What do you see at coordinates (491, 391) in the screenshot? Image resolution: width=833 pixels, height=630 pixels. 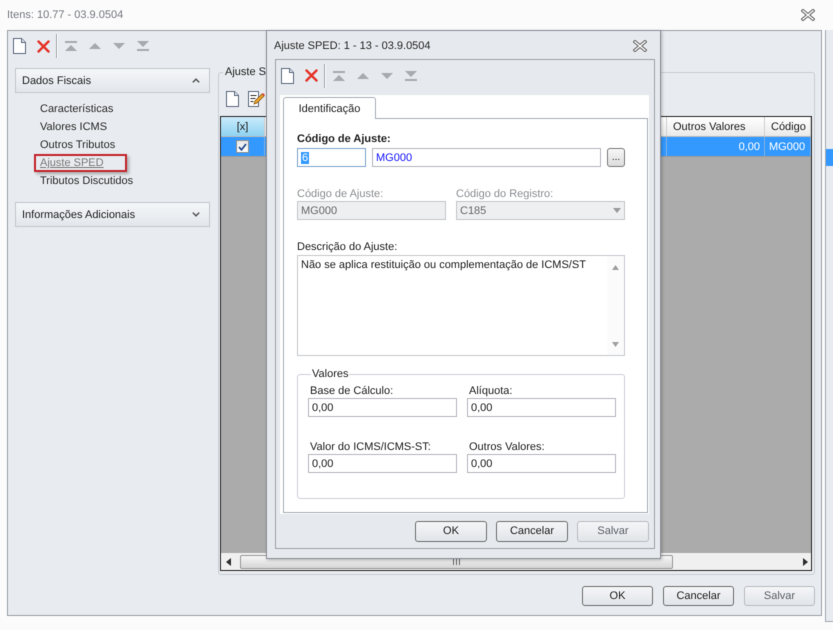 I see `field-label: Alíquota:` at bounding box center [491, 391].